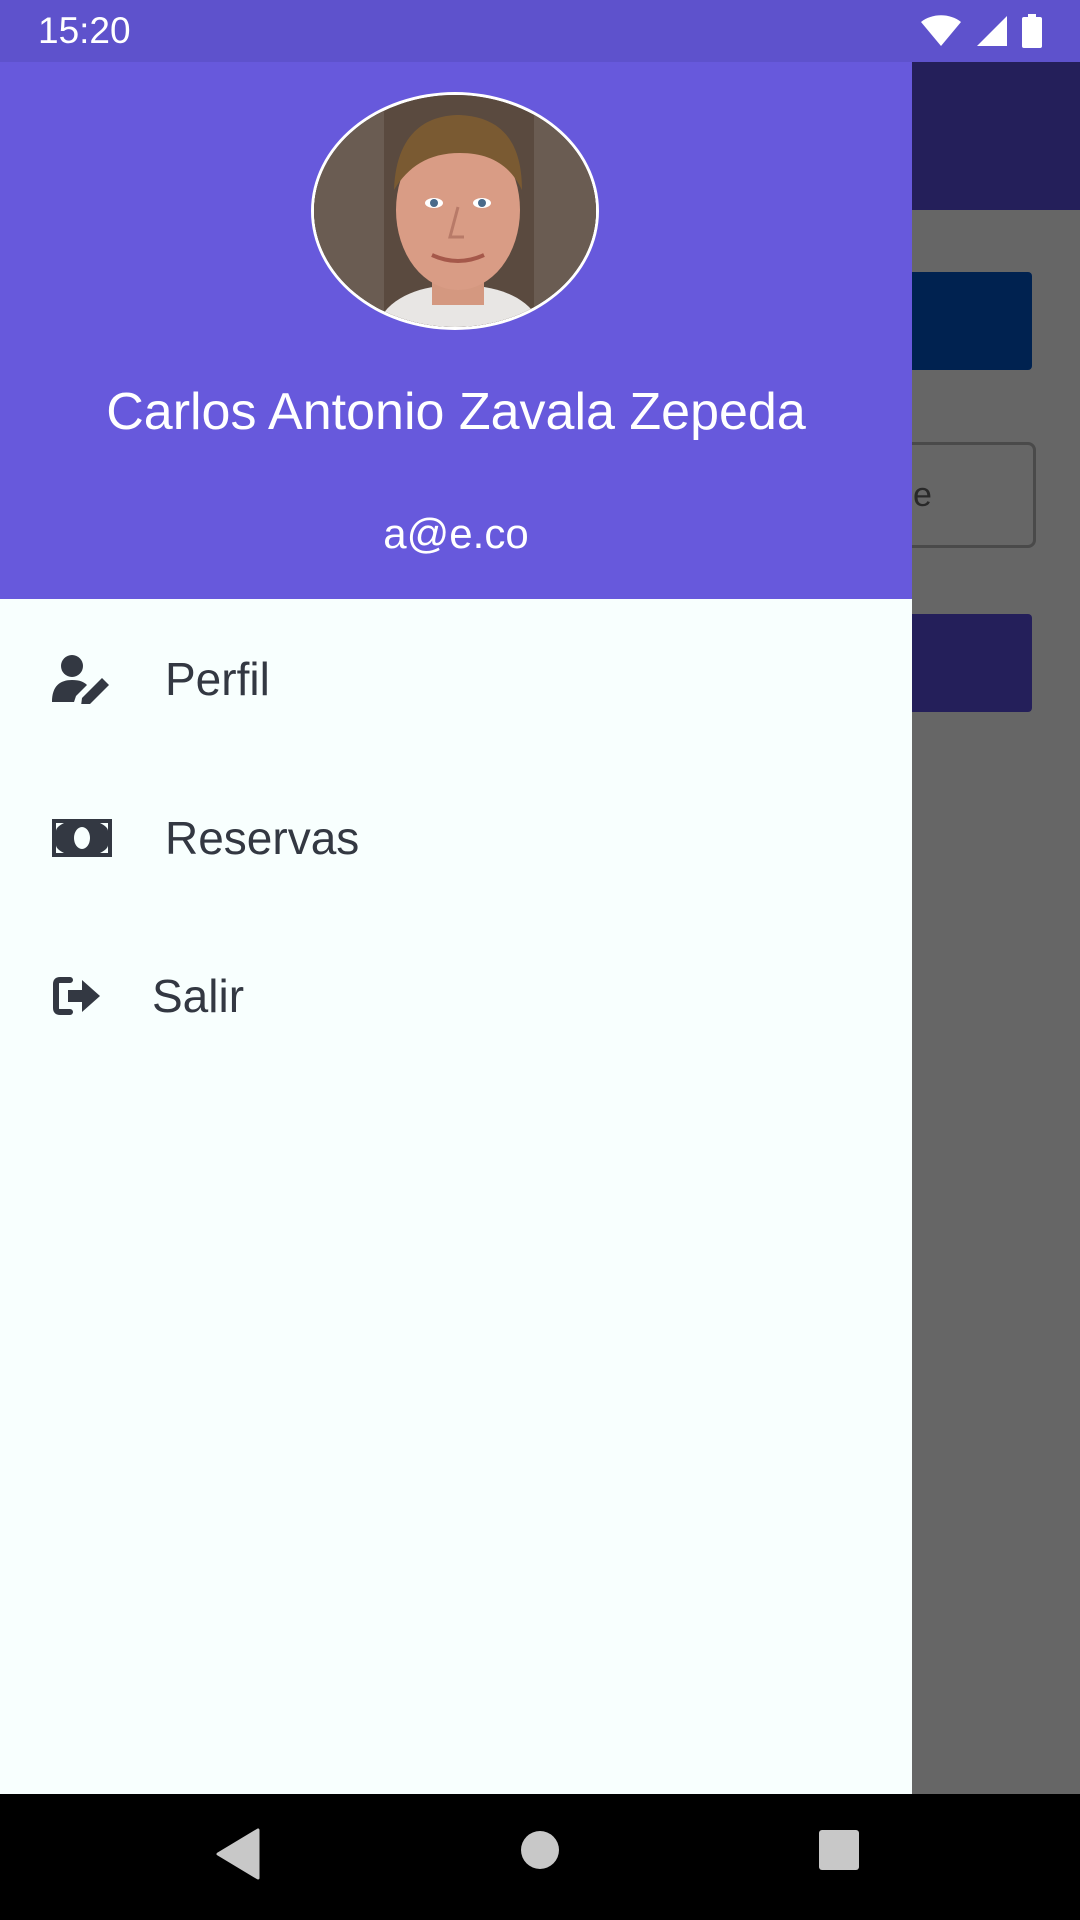 The image size is (1080, 1920). What do you see at coordinates (456, 996) in the screenshot?
I see `menu-item-salir: Salir` at bounding box center [456, 996].